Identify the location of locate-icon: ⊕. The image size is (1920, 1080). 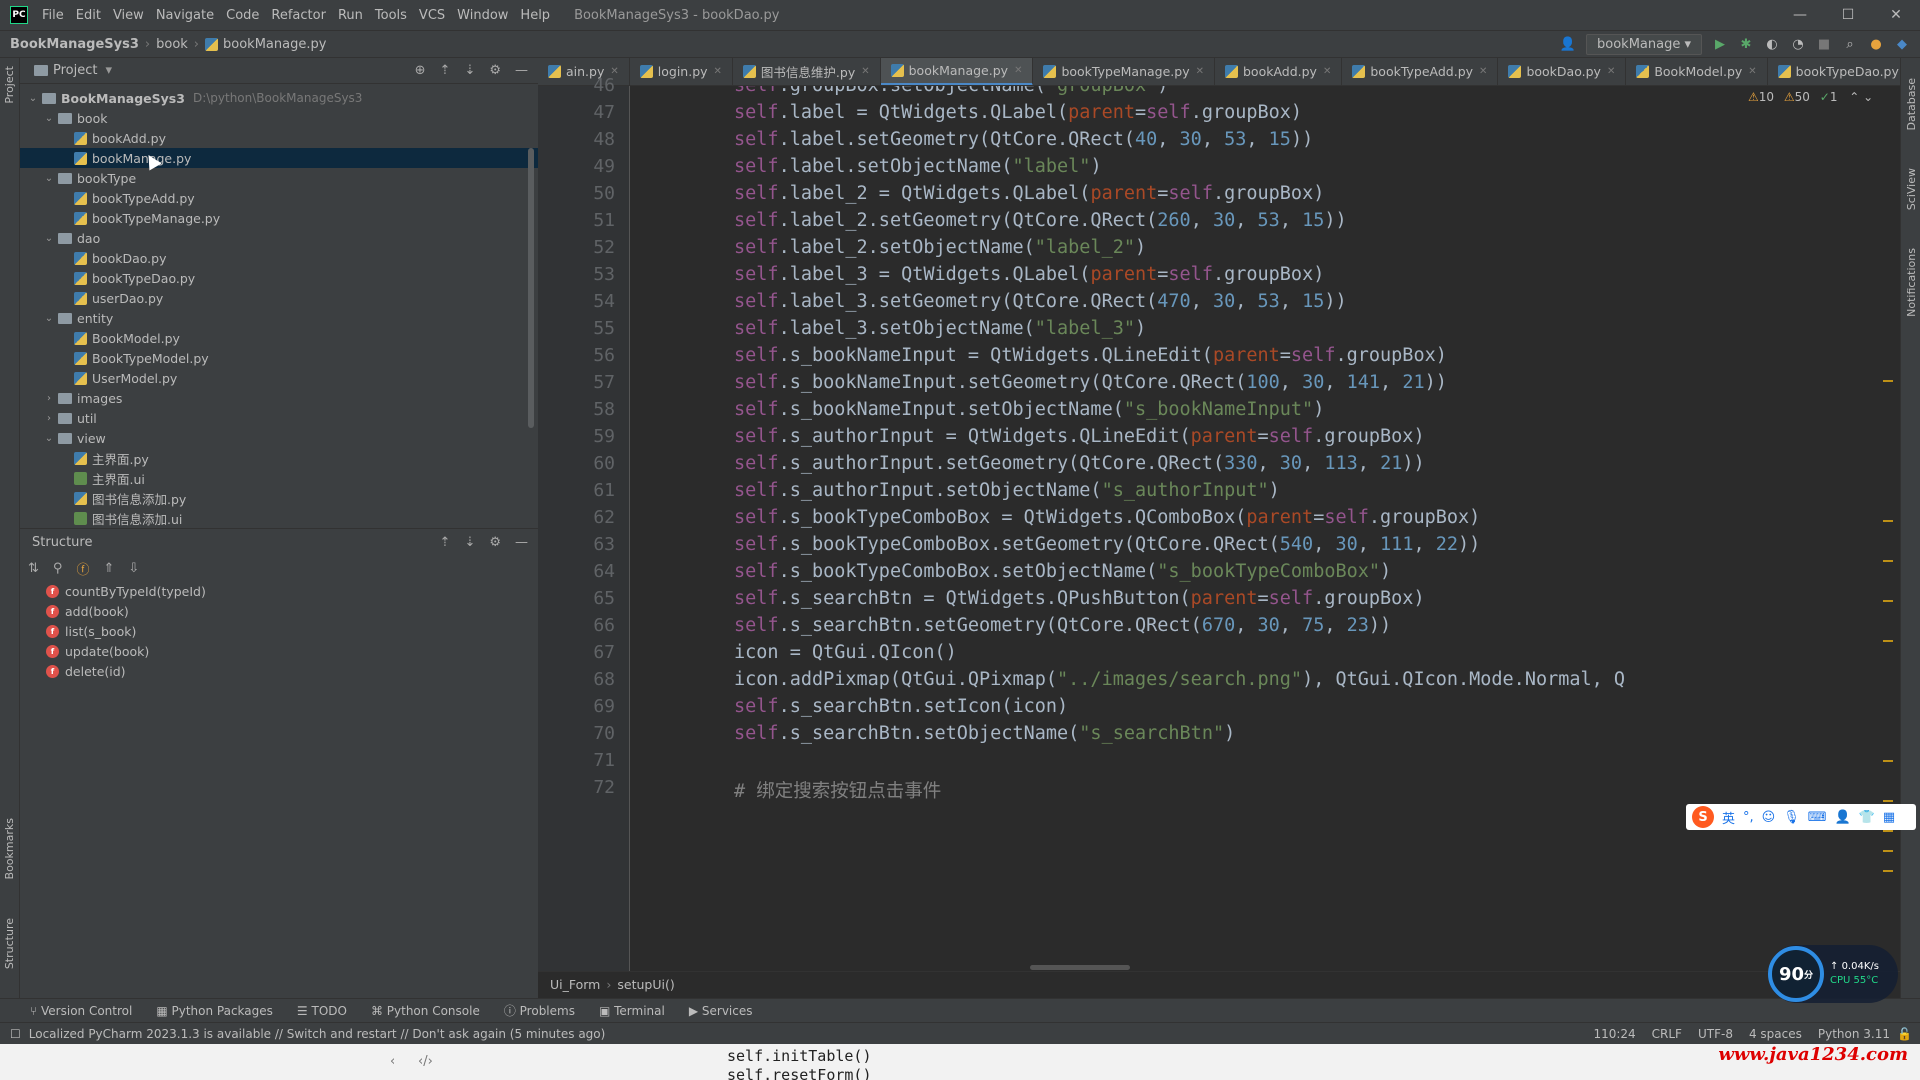
(420, 70).